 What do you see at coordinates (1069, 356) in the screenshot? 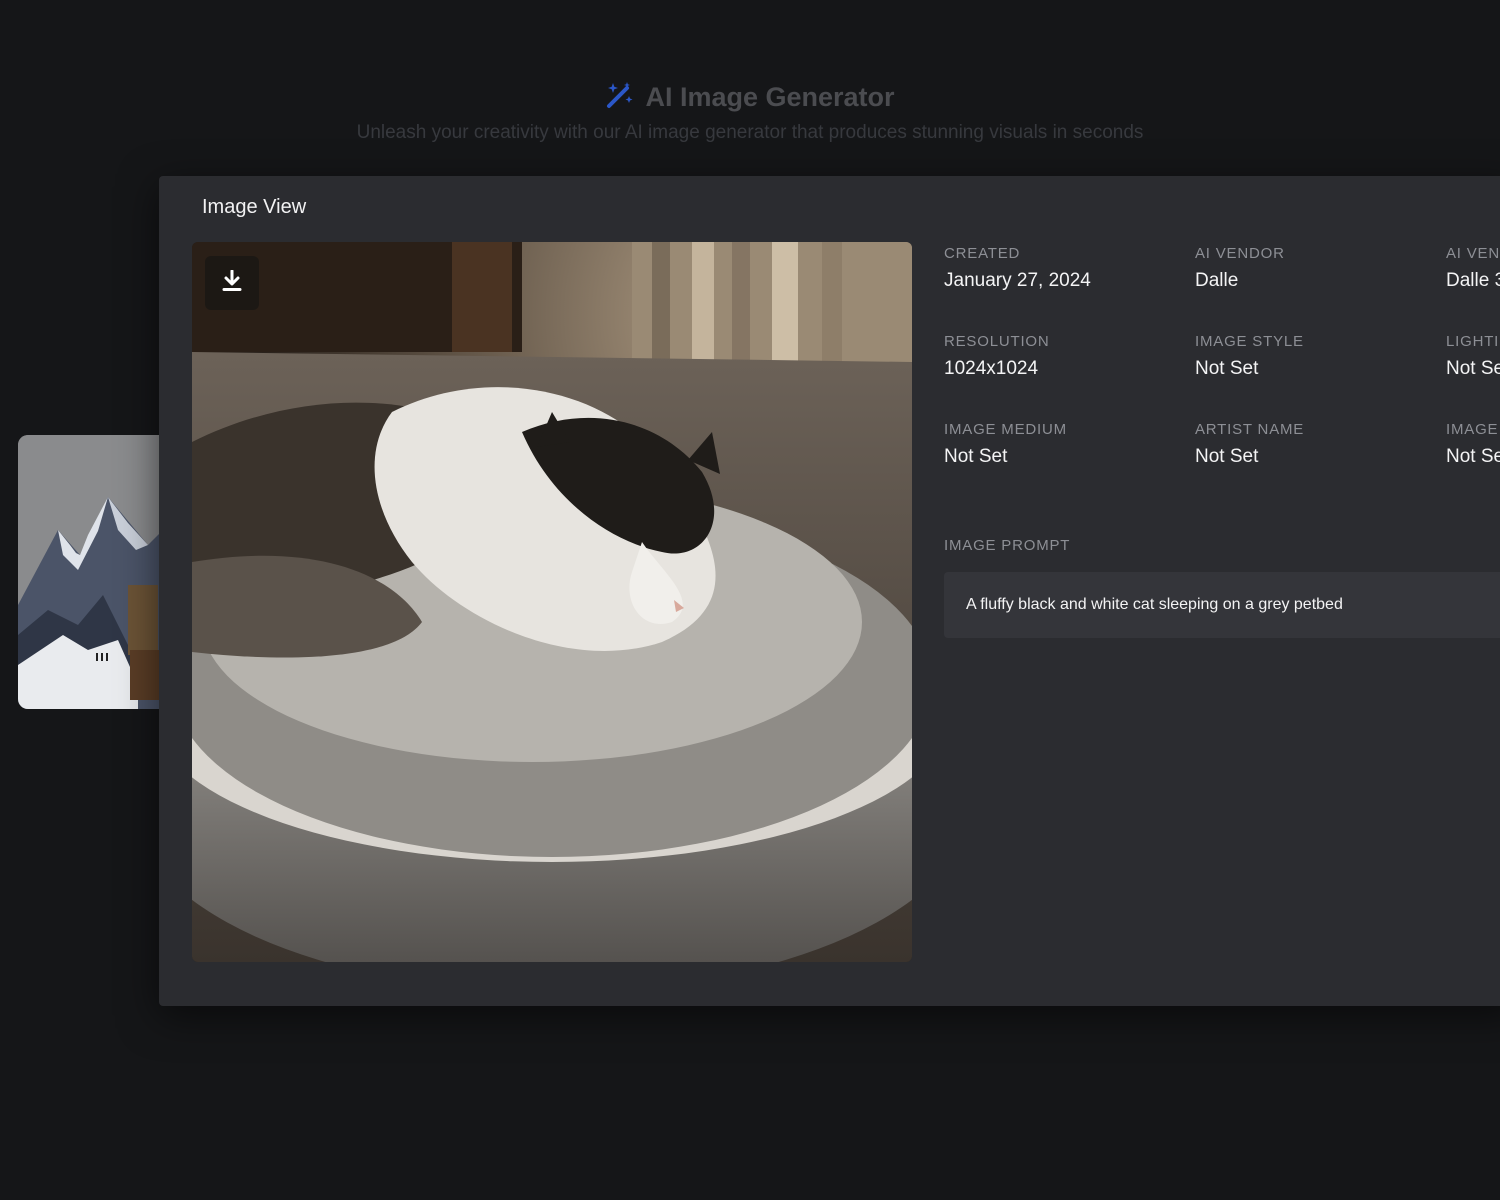
I see `field-resolution: RESOLUTION 1024x1024` at bounding box center [1069, 356].